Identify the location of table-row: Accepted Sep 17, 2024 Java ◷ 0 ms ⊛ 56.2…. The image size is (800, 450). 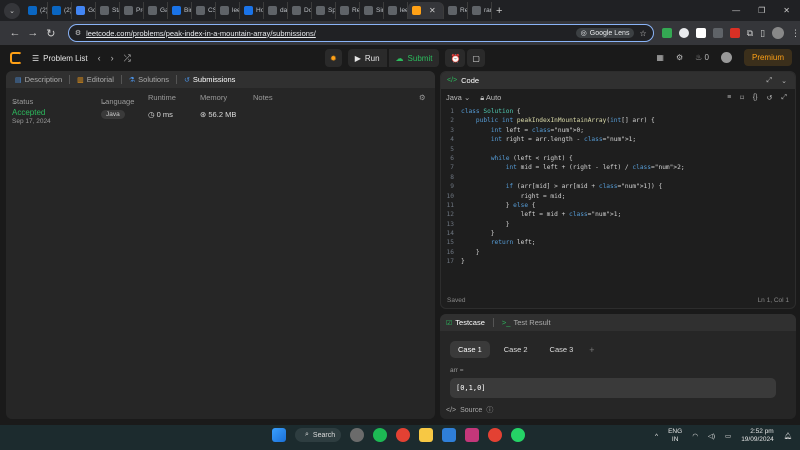
(220, 117).